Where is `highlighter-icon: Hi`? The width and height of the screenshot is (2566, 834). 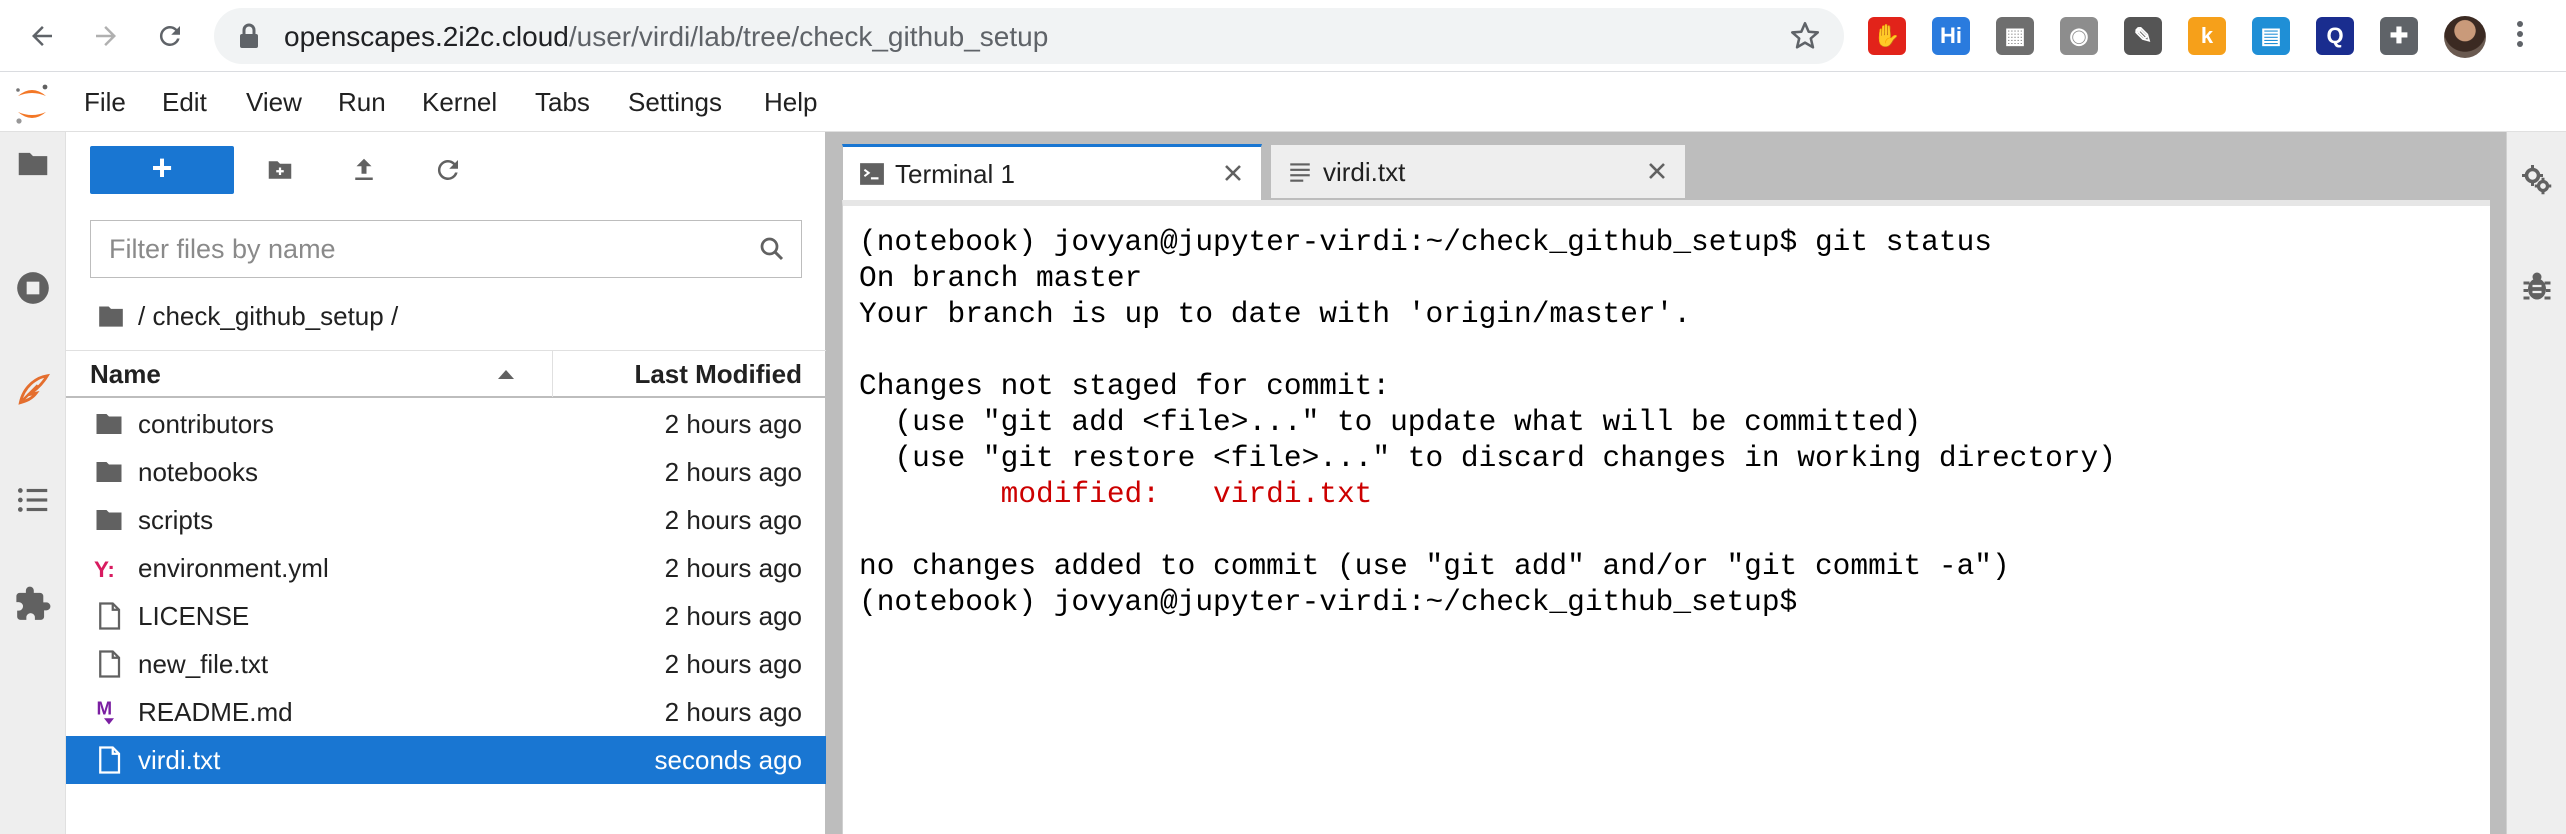
highlighter-icon: Hi is located at coordinates (1951, 36).